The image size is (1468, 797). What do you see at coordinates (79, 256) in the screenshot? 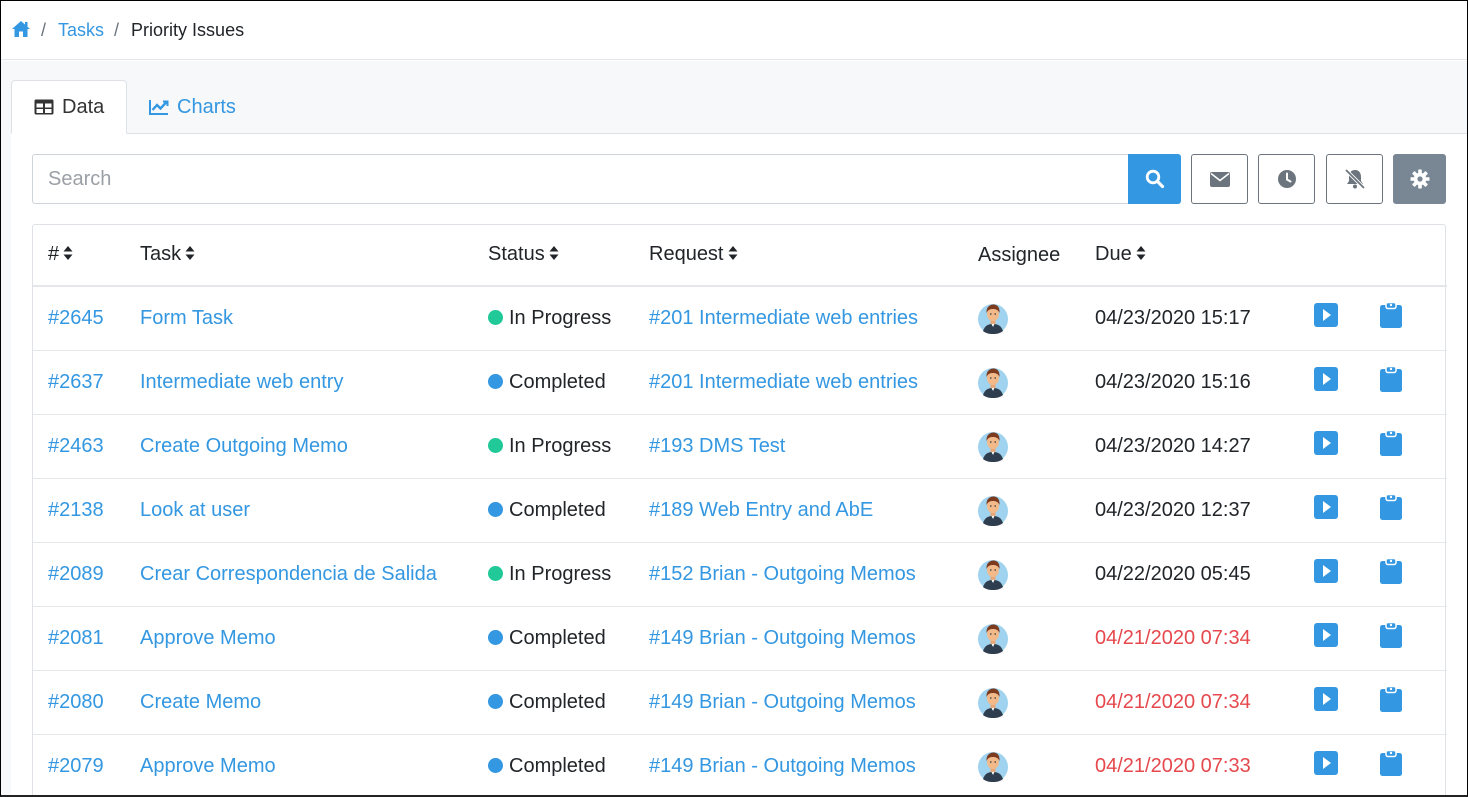
I see `column-header-id: #` at bounding box center [79, 256].